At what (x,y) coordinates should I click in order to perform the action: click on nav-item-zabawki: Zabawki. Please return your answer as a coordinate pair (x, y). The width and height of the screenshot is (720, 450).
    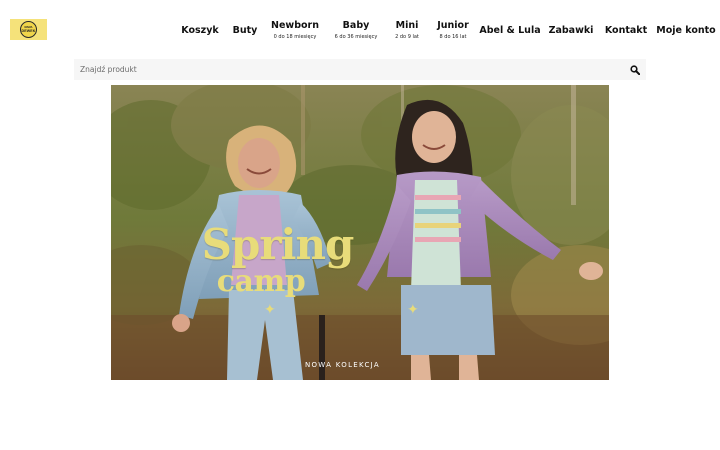
    Looking at the image, I should click on (571, 28).